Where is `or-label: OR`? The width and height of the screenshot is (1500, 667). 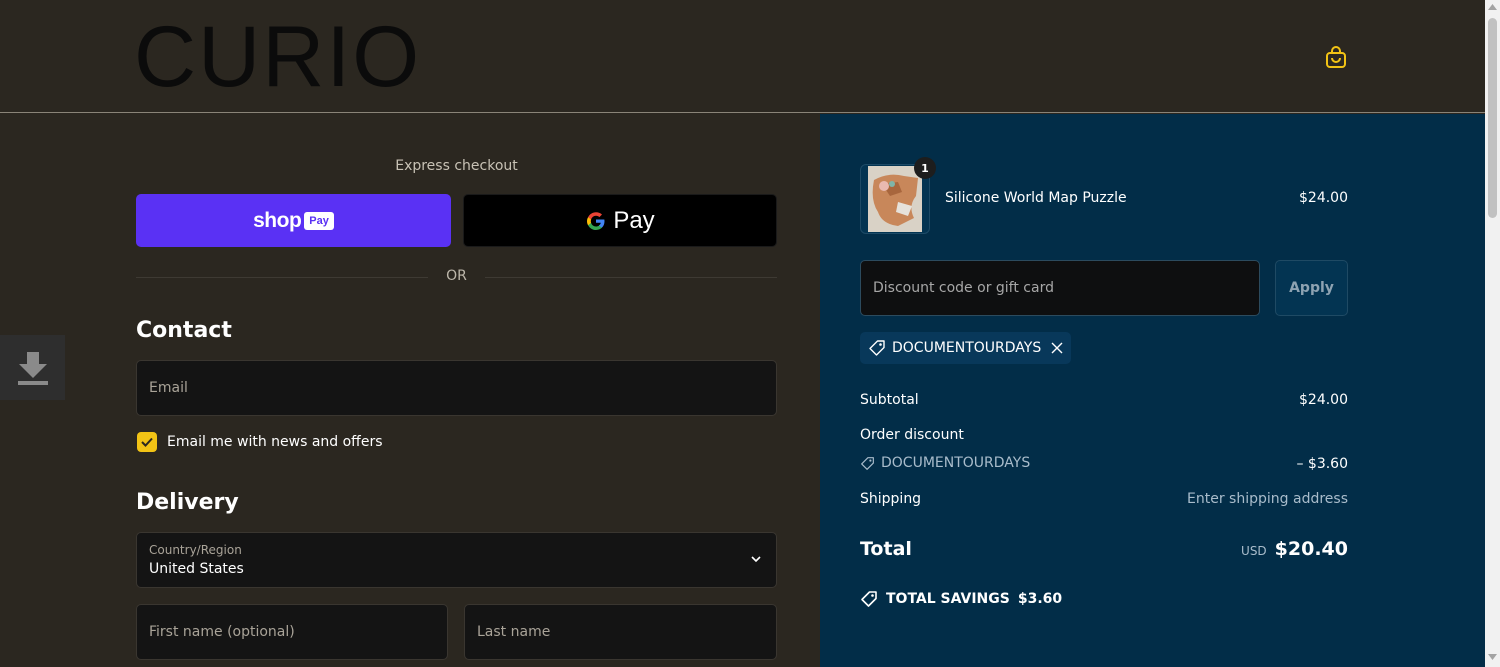 or-label: OR is located at coordinates (456, 276).